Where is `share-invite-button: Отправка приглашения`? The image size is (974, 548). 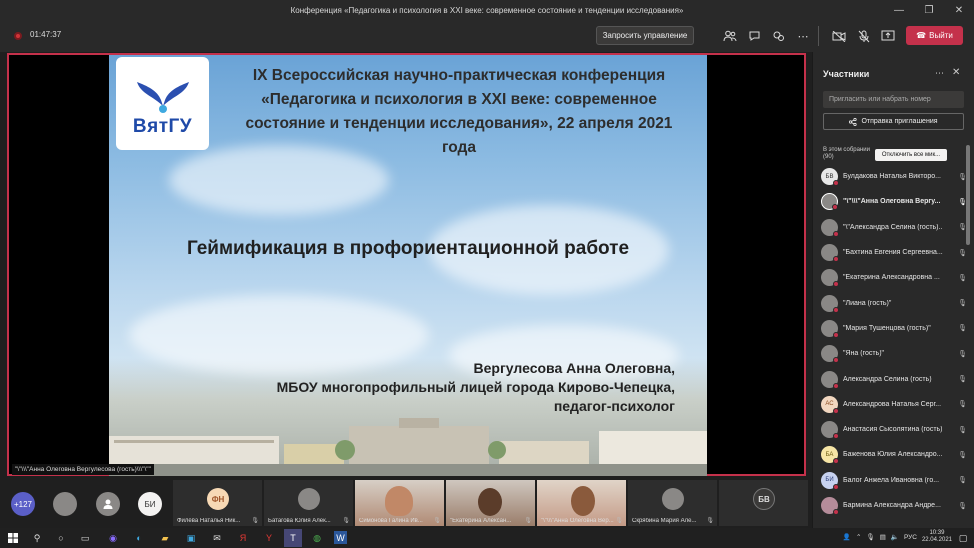
share-invite-button: Отправка приглашения is located at coordinates (893, 121).